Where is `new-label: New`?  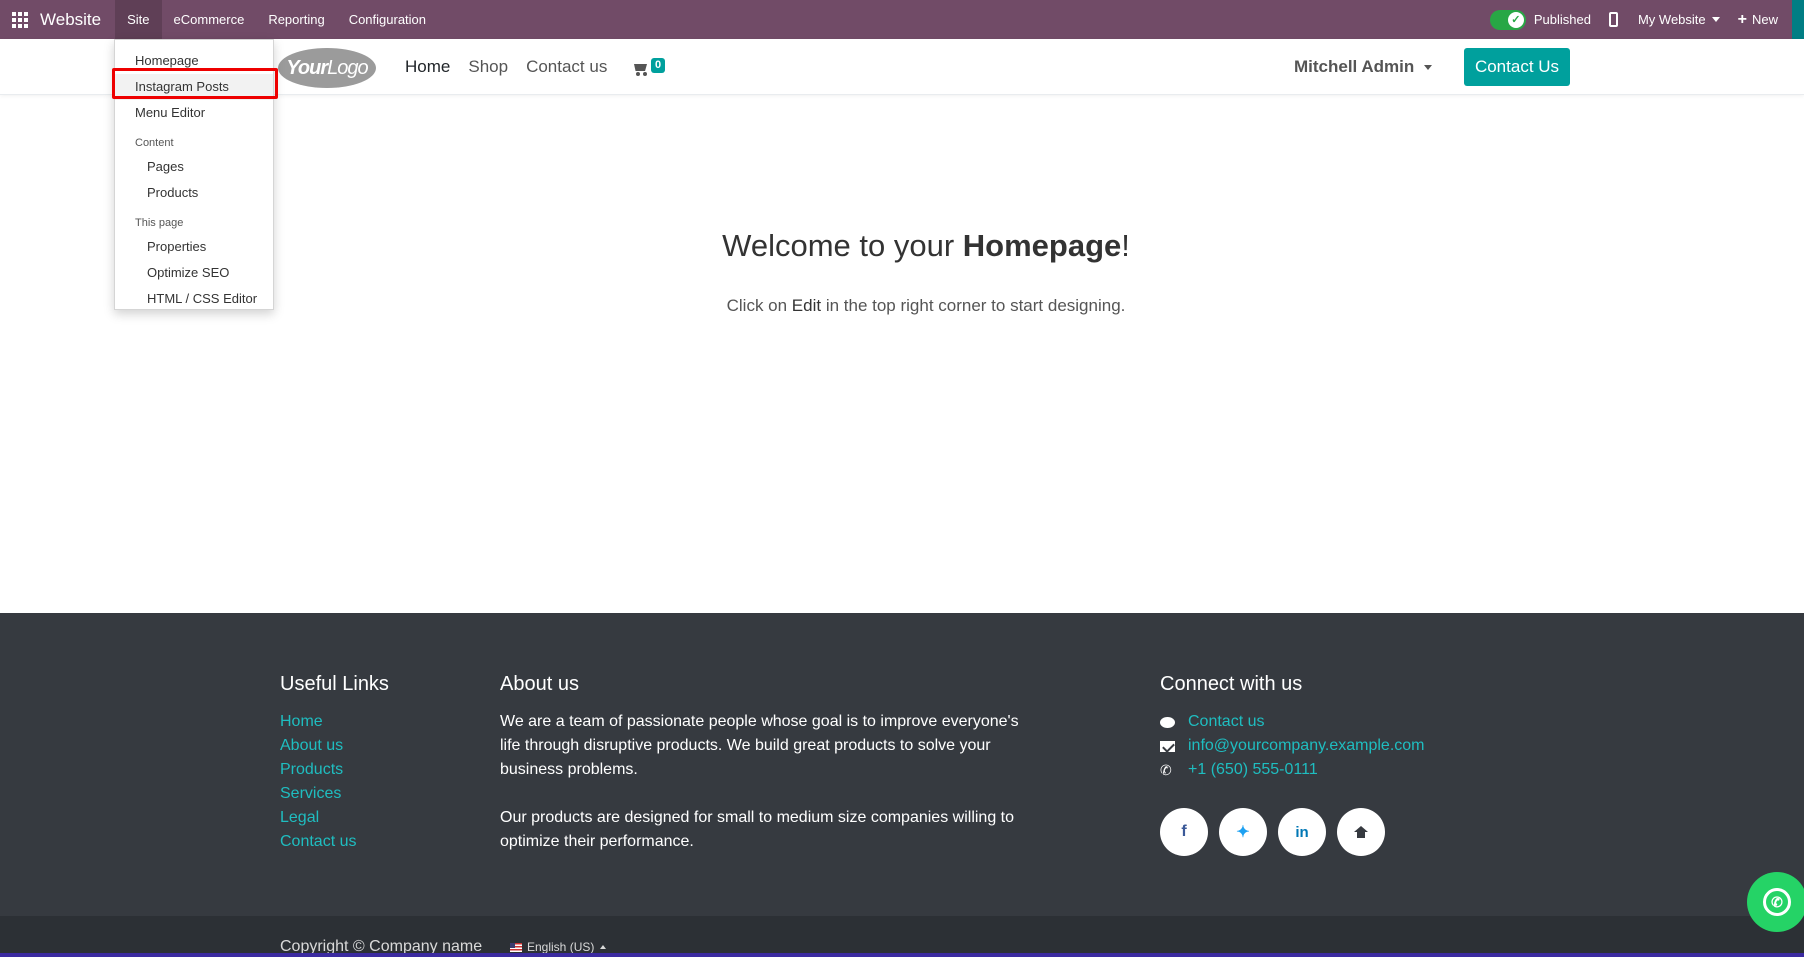 new-label: New is located at coordinates (1764, 19).